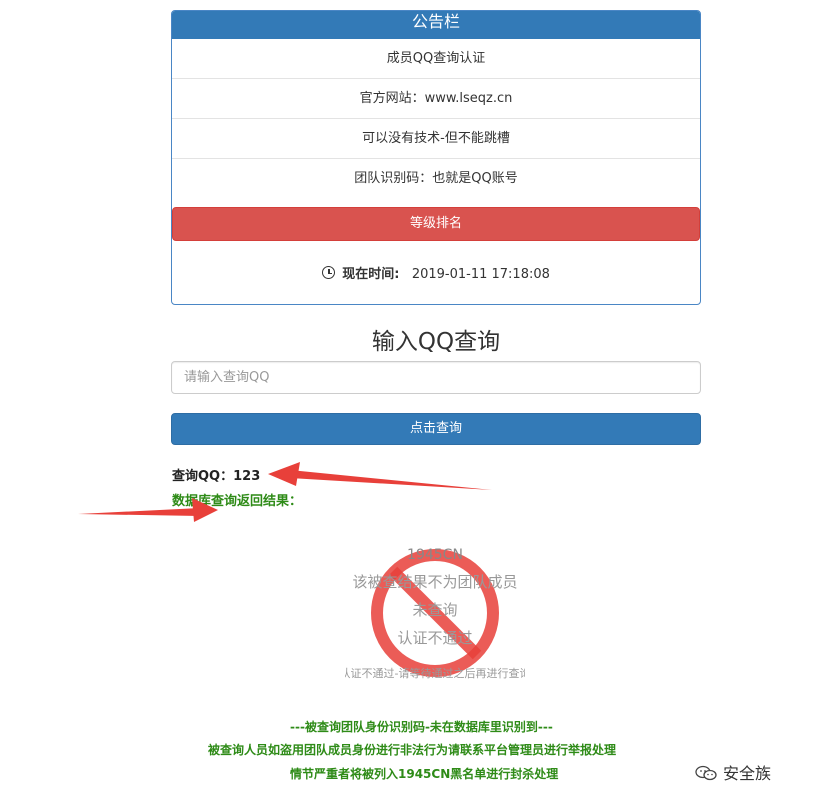 The image size is (817, 808). I want to click on stamp-line-2: 该被查结果不为团队成员, so click(434, 582).